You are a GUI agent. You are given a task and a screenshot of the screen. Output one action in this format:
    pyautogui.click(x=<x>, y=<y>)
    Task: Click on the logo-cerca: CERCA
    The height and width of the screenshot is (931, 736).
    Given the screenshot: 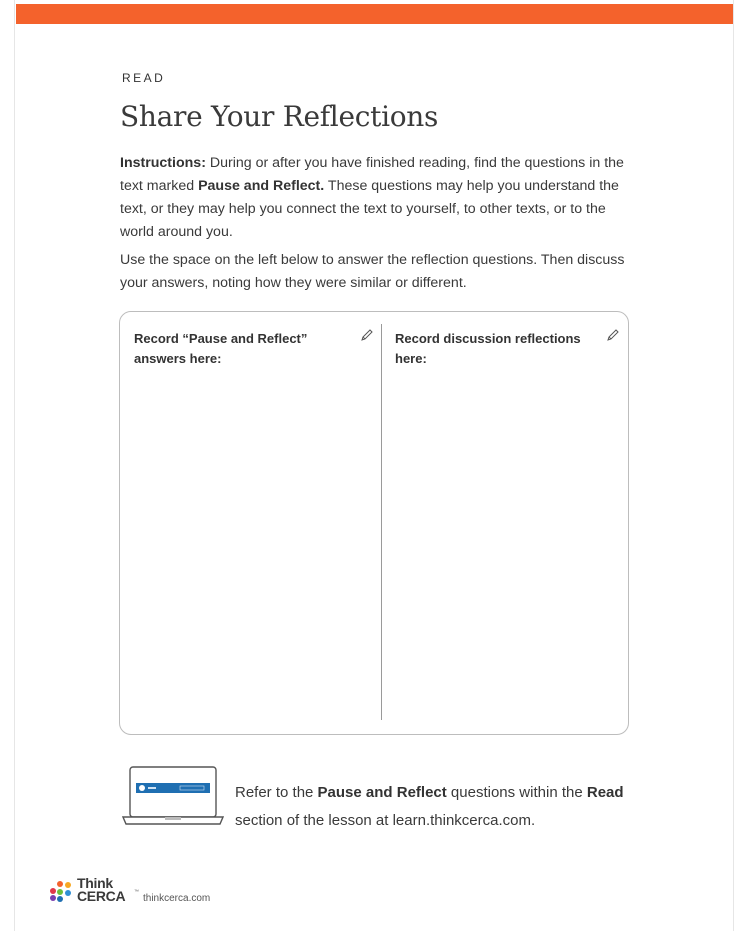 What is the action you would take?
    pyautogui.click(x=101, y=896)
    